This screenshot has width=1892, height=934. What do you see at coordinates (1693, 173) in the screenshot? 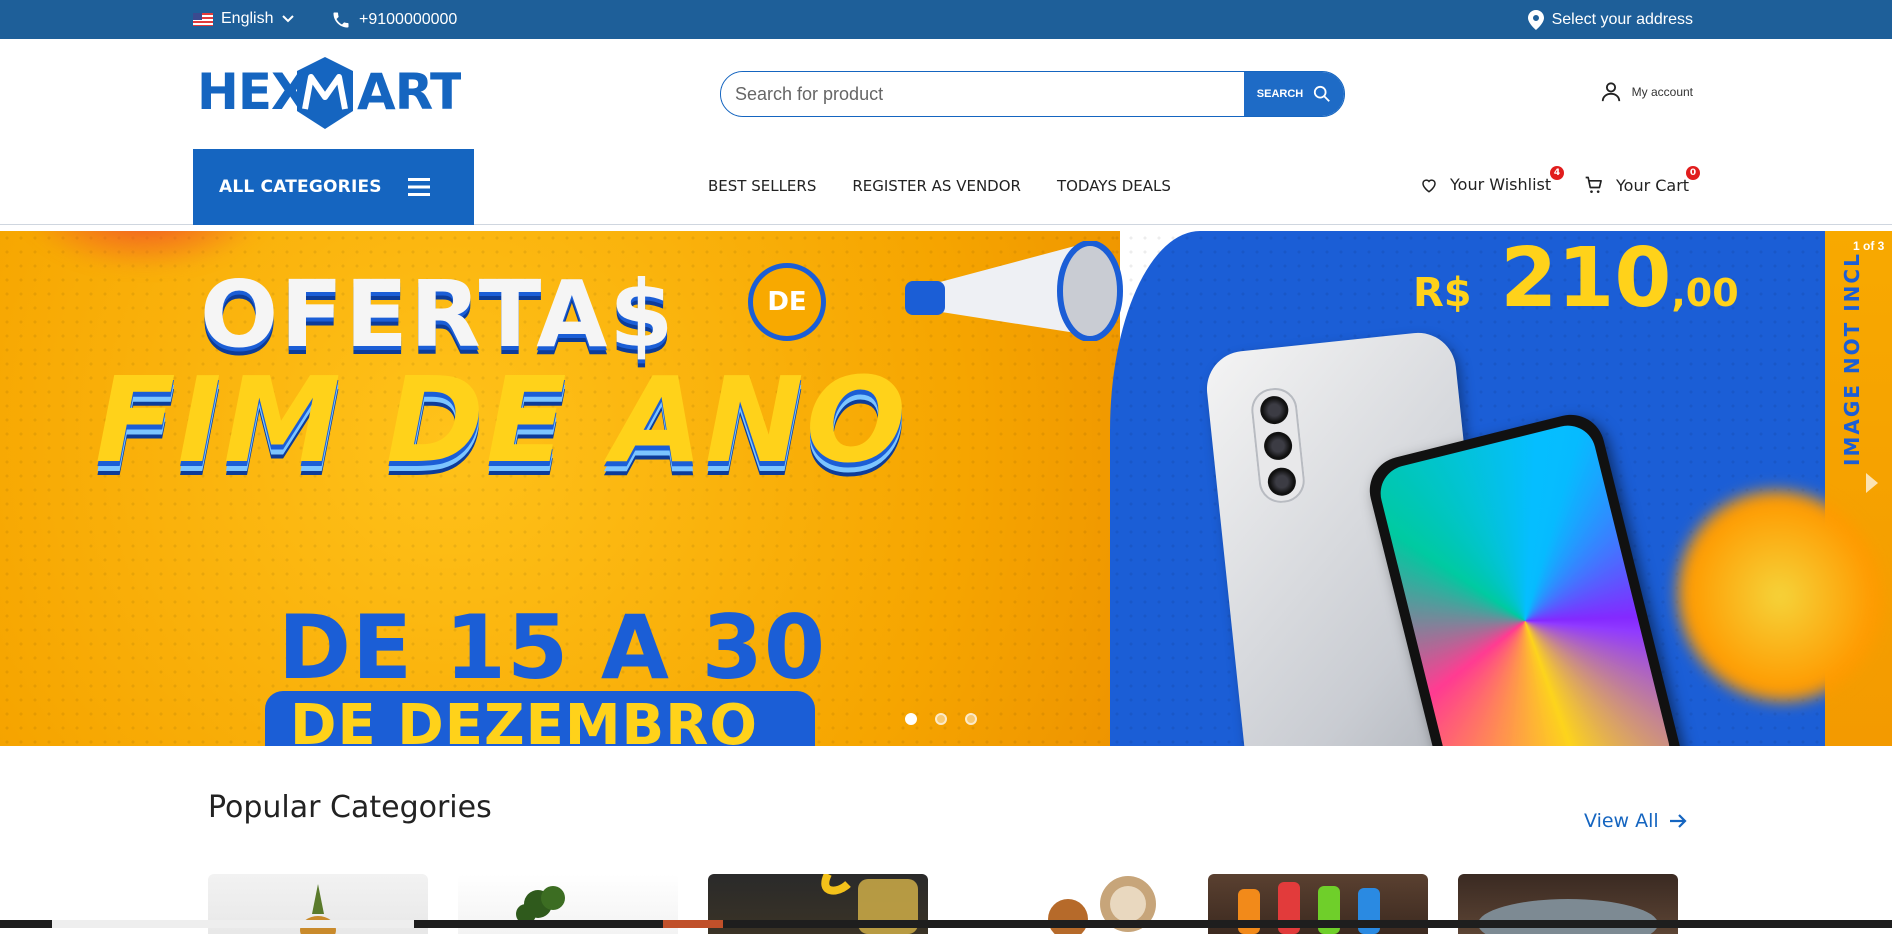
I see `cart-count-badge: 0` at bounding box center [1693, 173].